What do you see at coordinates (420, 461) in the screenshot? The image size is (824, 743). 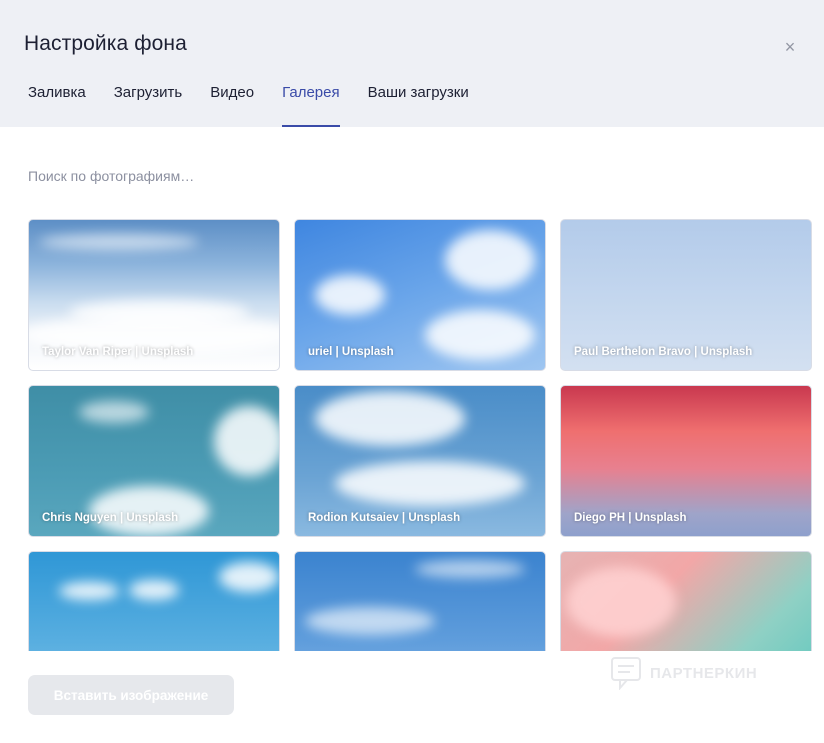 I see `gallery-image-card: Rodion Kutsaiev | Unsplash` at bounding box center [420, 461].